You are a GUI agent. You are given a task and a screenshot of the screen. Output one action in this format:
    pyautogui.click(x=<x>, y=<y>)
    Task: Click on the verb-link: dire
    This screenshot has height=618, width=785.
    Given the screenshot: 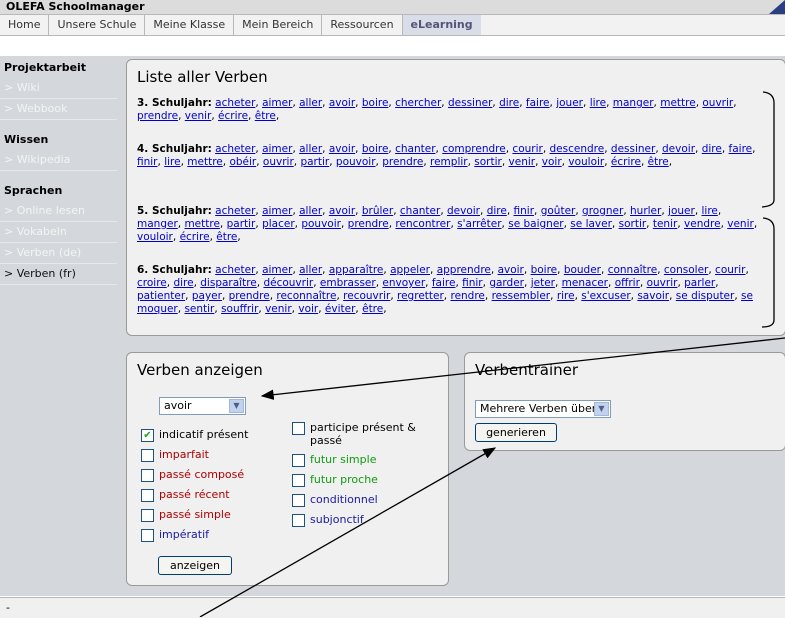 What is the action you would take?
    pyautogui.click(x=712, y=149)
    